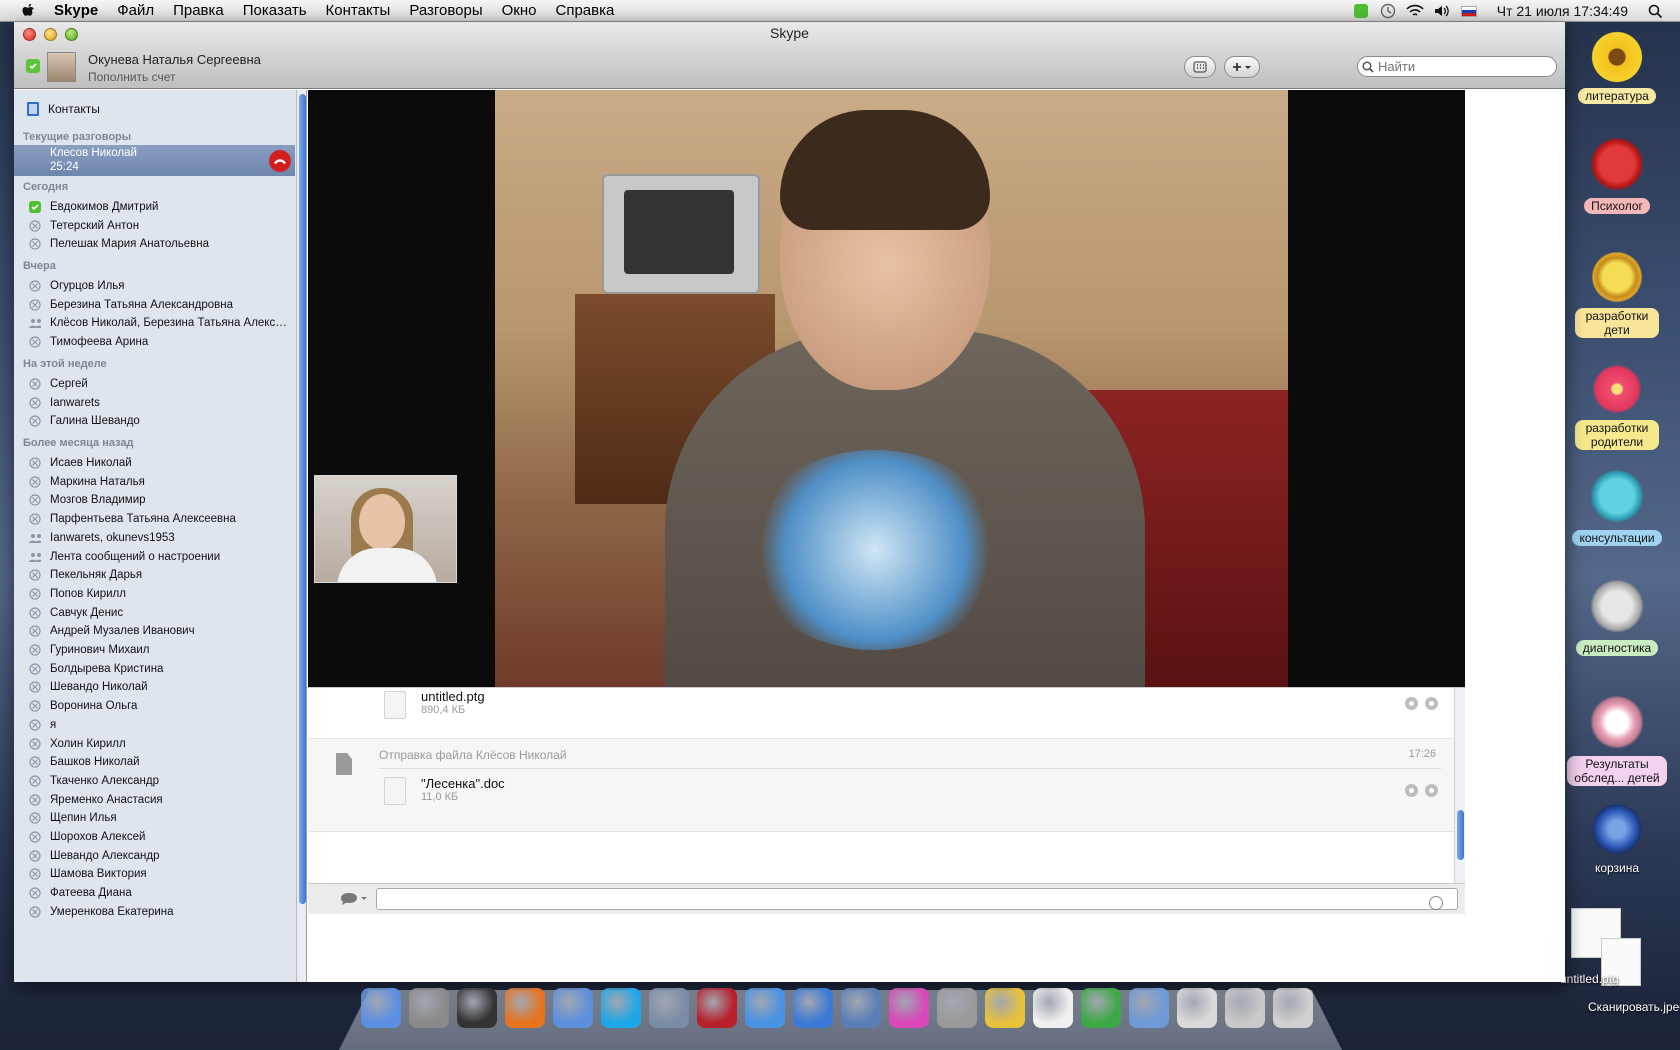 Image resolution: width=1680 pixels, height=1050 pixels. I want to click on top-up-credit-link: Пополнить счет, so click(132, 77).